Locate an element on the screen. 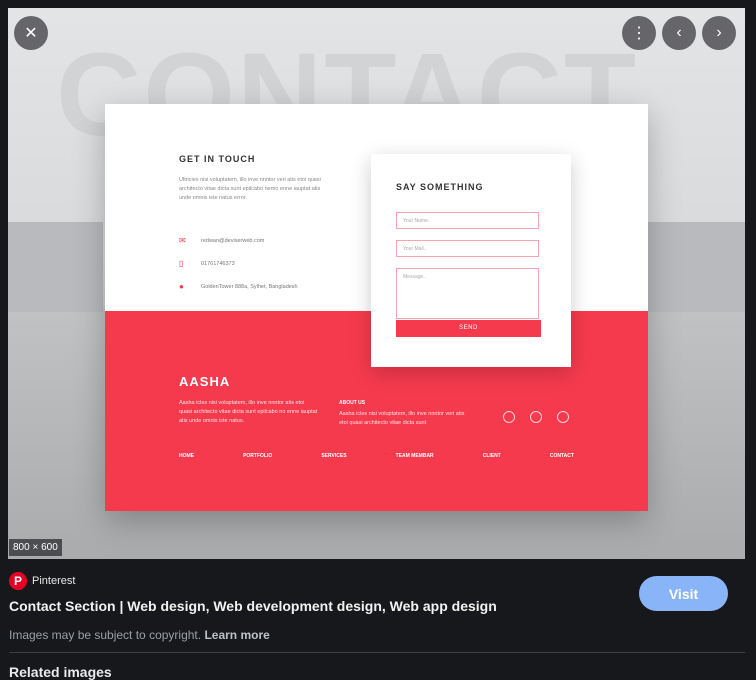  about-heading: ABOUT US is located at coordinates (352, 403).